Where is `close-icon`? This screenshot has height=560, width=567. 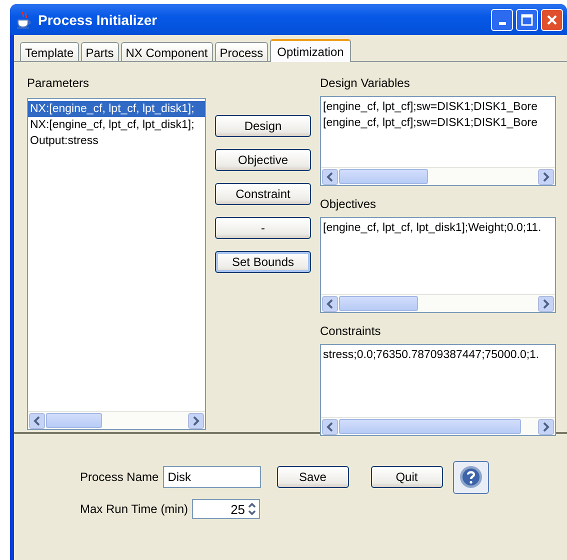
close-icon is located at coordinates (552, 20).